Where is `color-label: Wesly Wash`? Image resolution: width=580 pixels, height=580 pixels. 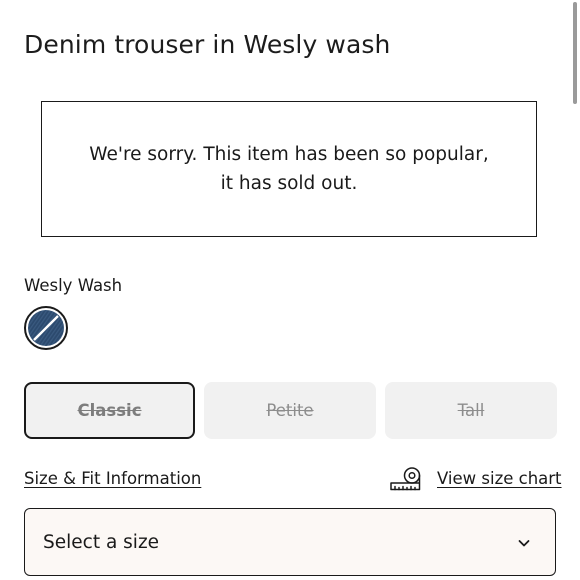 color-label: Wesly Wash is located at coordinates (73, 285).